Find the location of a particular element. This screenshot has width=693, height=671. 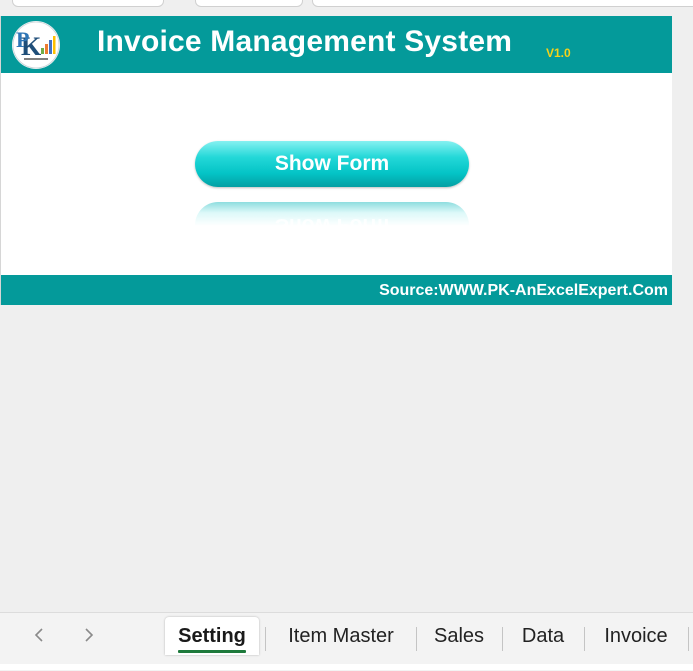

formula-bar-remnant is located at coordinates (346, 4).